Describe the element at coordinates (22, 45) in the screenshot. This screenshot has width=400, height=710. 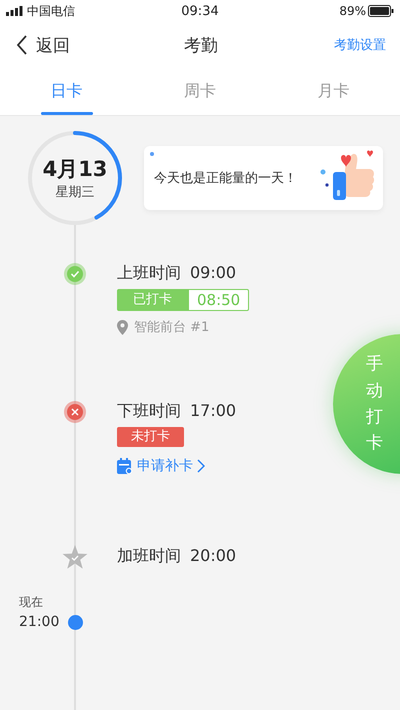
I see `chevron-left-icon` at that location.